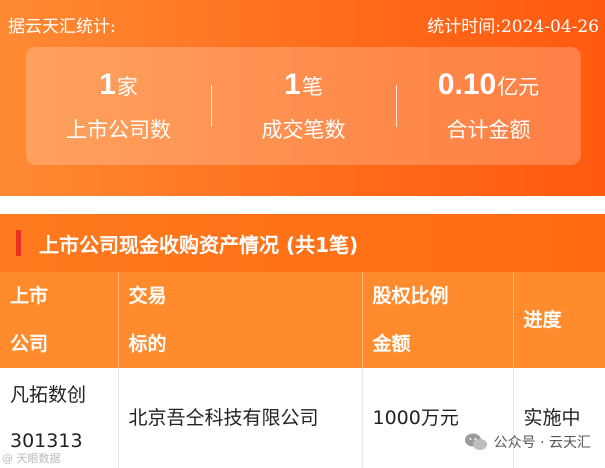  What do you see at coordinates (18, 243) in the screenshot?
I see `section-accent-bar` at bounding box center [18, 243].